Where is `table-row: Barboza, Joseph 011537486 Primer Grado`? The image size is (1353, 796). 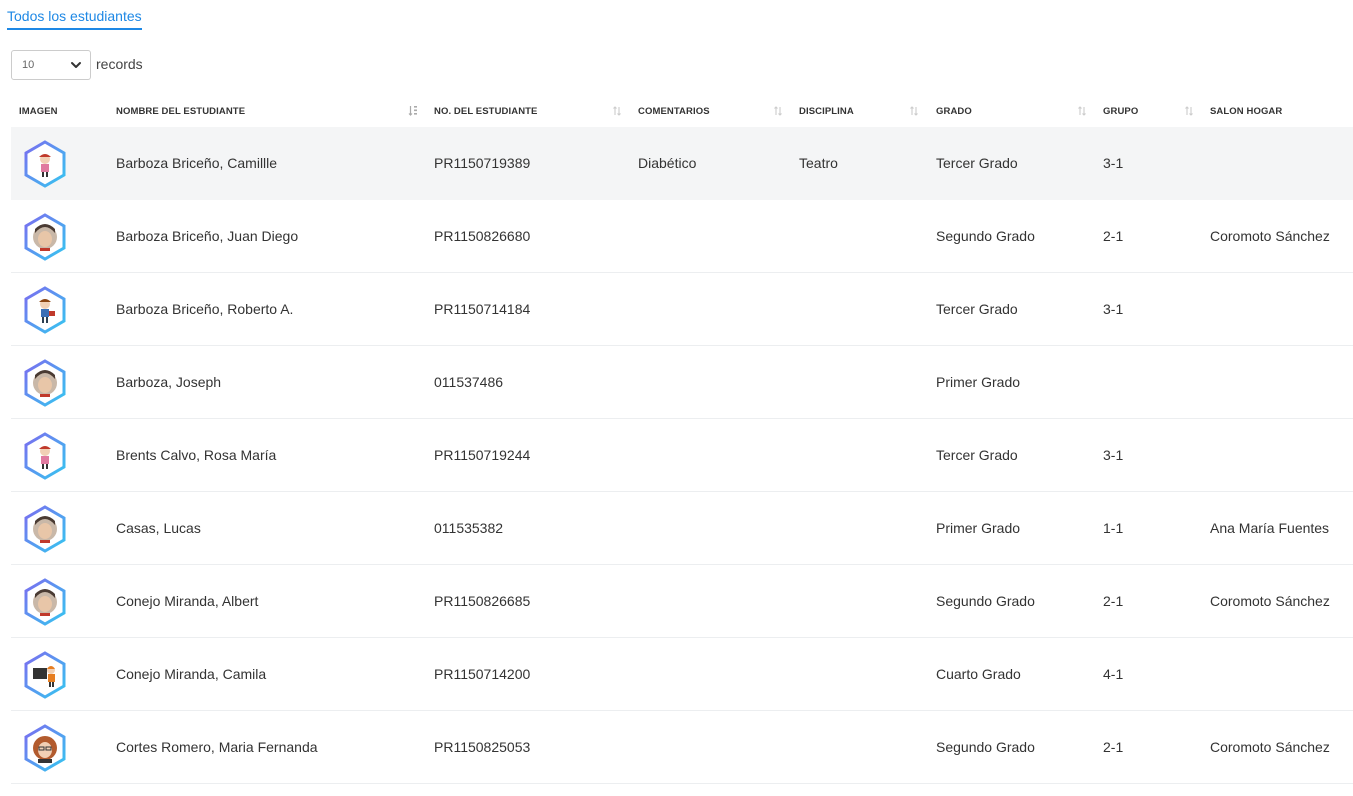 table-row: Barboza, Joseph 011537486 Primer Grado is located at coordinates (682, 382).